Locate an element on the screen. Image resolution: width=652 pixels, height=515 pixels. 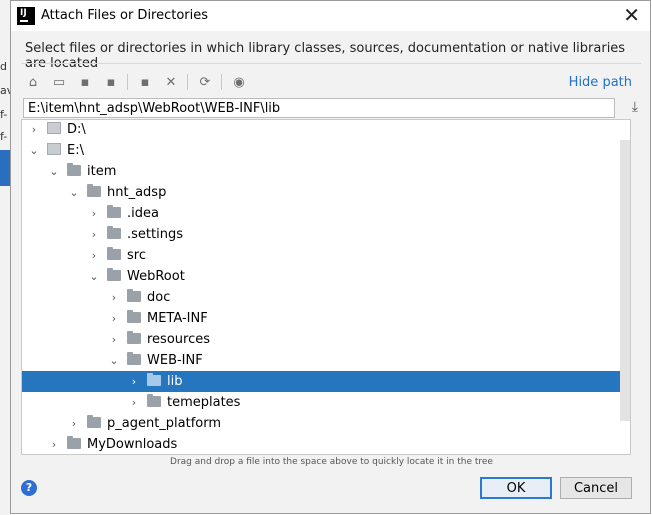
close-icon: ✕ is located at coordinates (631, 15).